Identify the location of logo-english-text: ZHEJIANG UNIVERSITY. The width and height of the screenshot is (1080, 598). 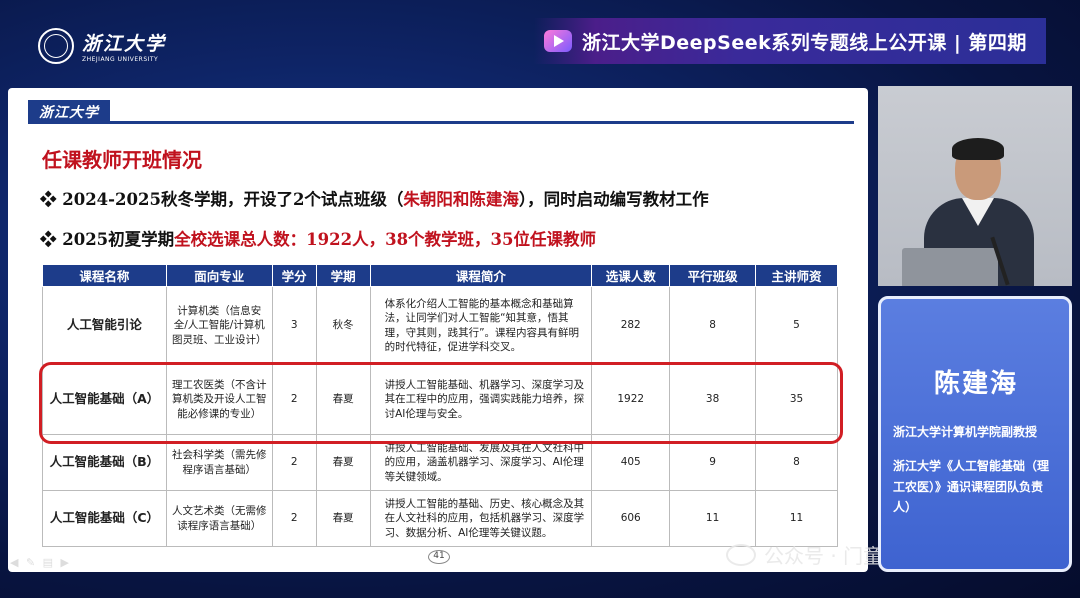
(120, 59).